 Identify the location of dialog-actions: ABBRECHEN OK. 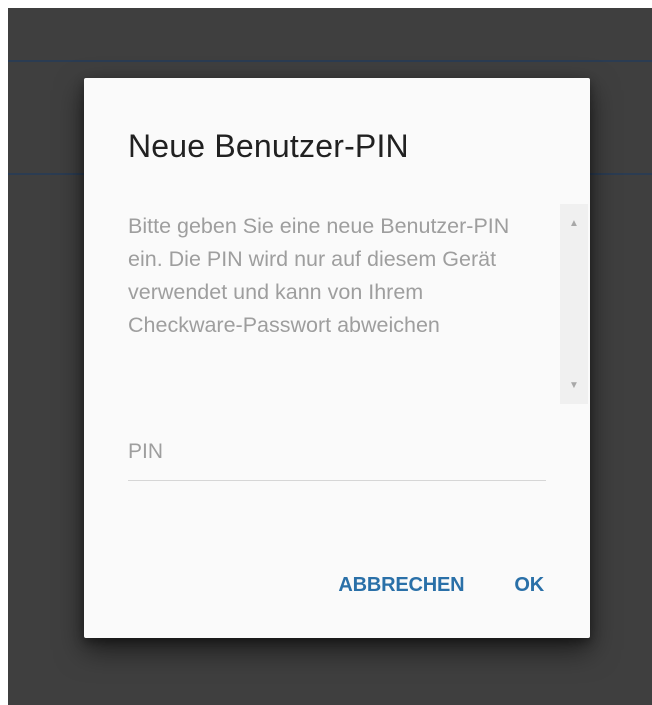
(441, 585).